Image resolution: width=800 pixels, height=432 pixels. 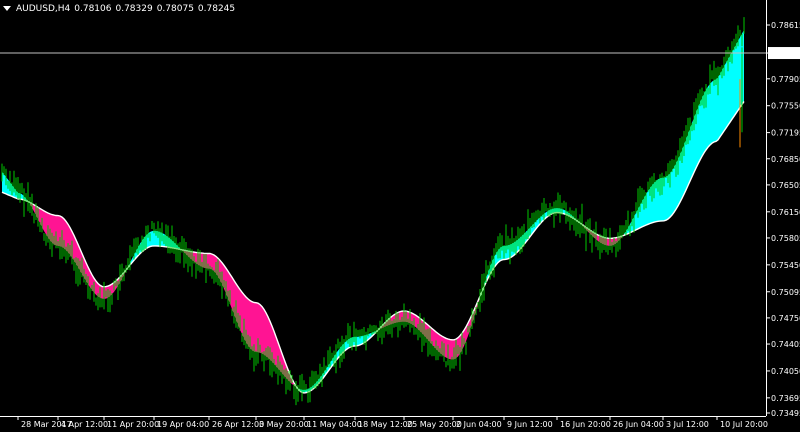 What do you see at coordinates (531, 250) in the screenshot?
I see `band-up-segment` at bounding box center [531, 250].